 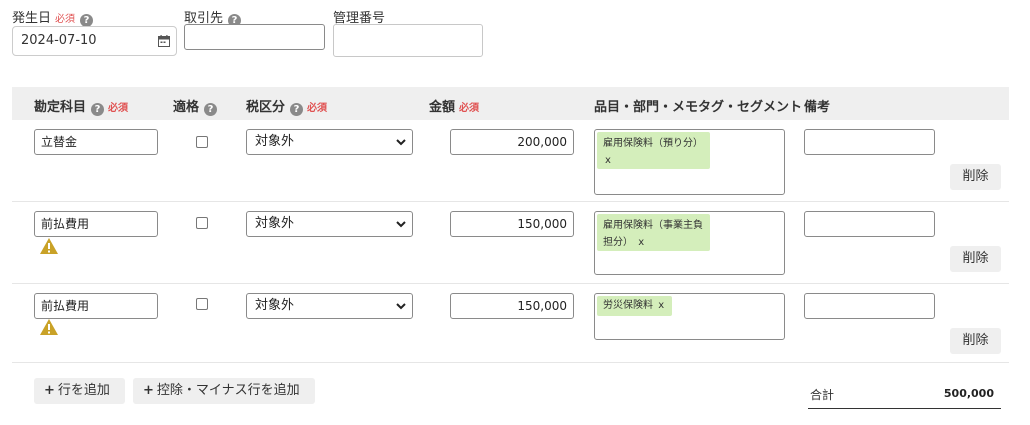 What do you see at coordinates (53, 17) in the screenshot?
I see `date-field-label: 発生日 必須?` at bounding box center [53, 17].